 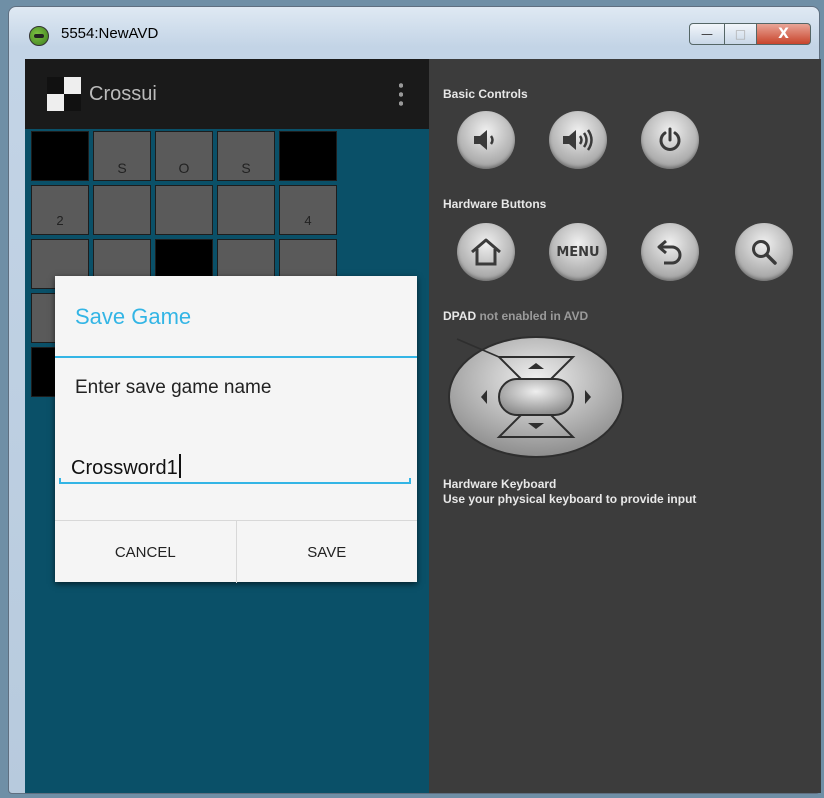 I want to click on volume-down-icon, so click(x=484, y=140).